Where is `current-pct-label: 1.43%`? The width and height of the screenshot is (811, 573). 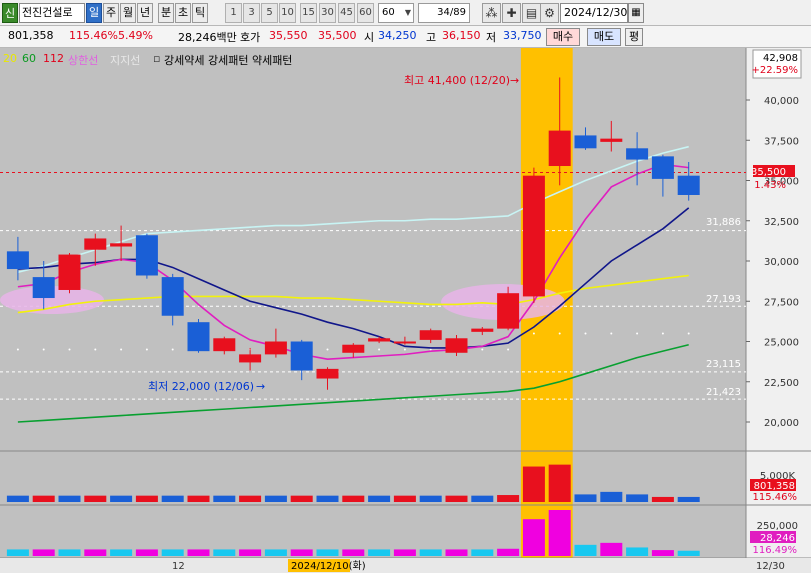 current-pct-label: 1.43% is located at coordinates (770, 185).